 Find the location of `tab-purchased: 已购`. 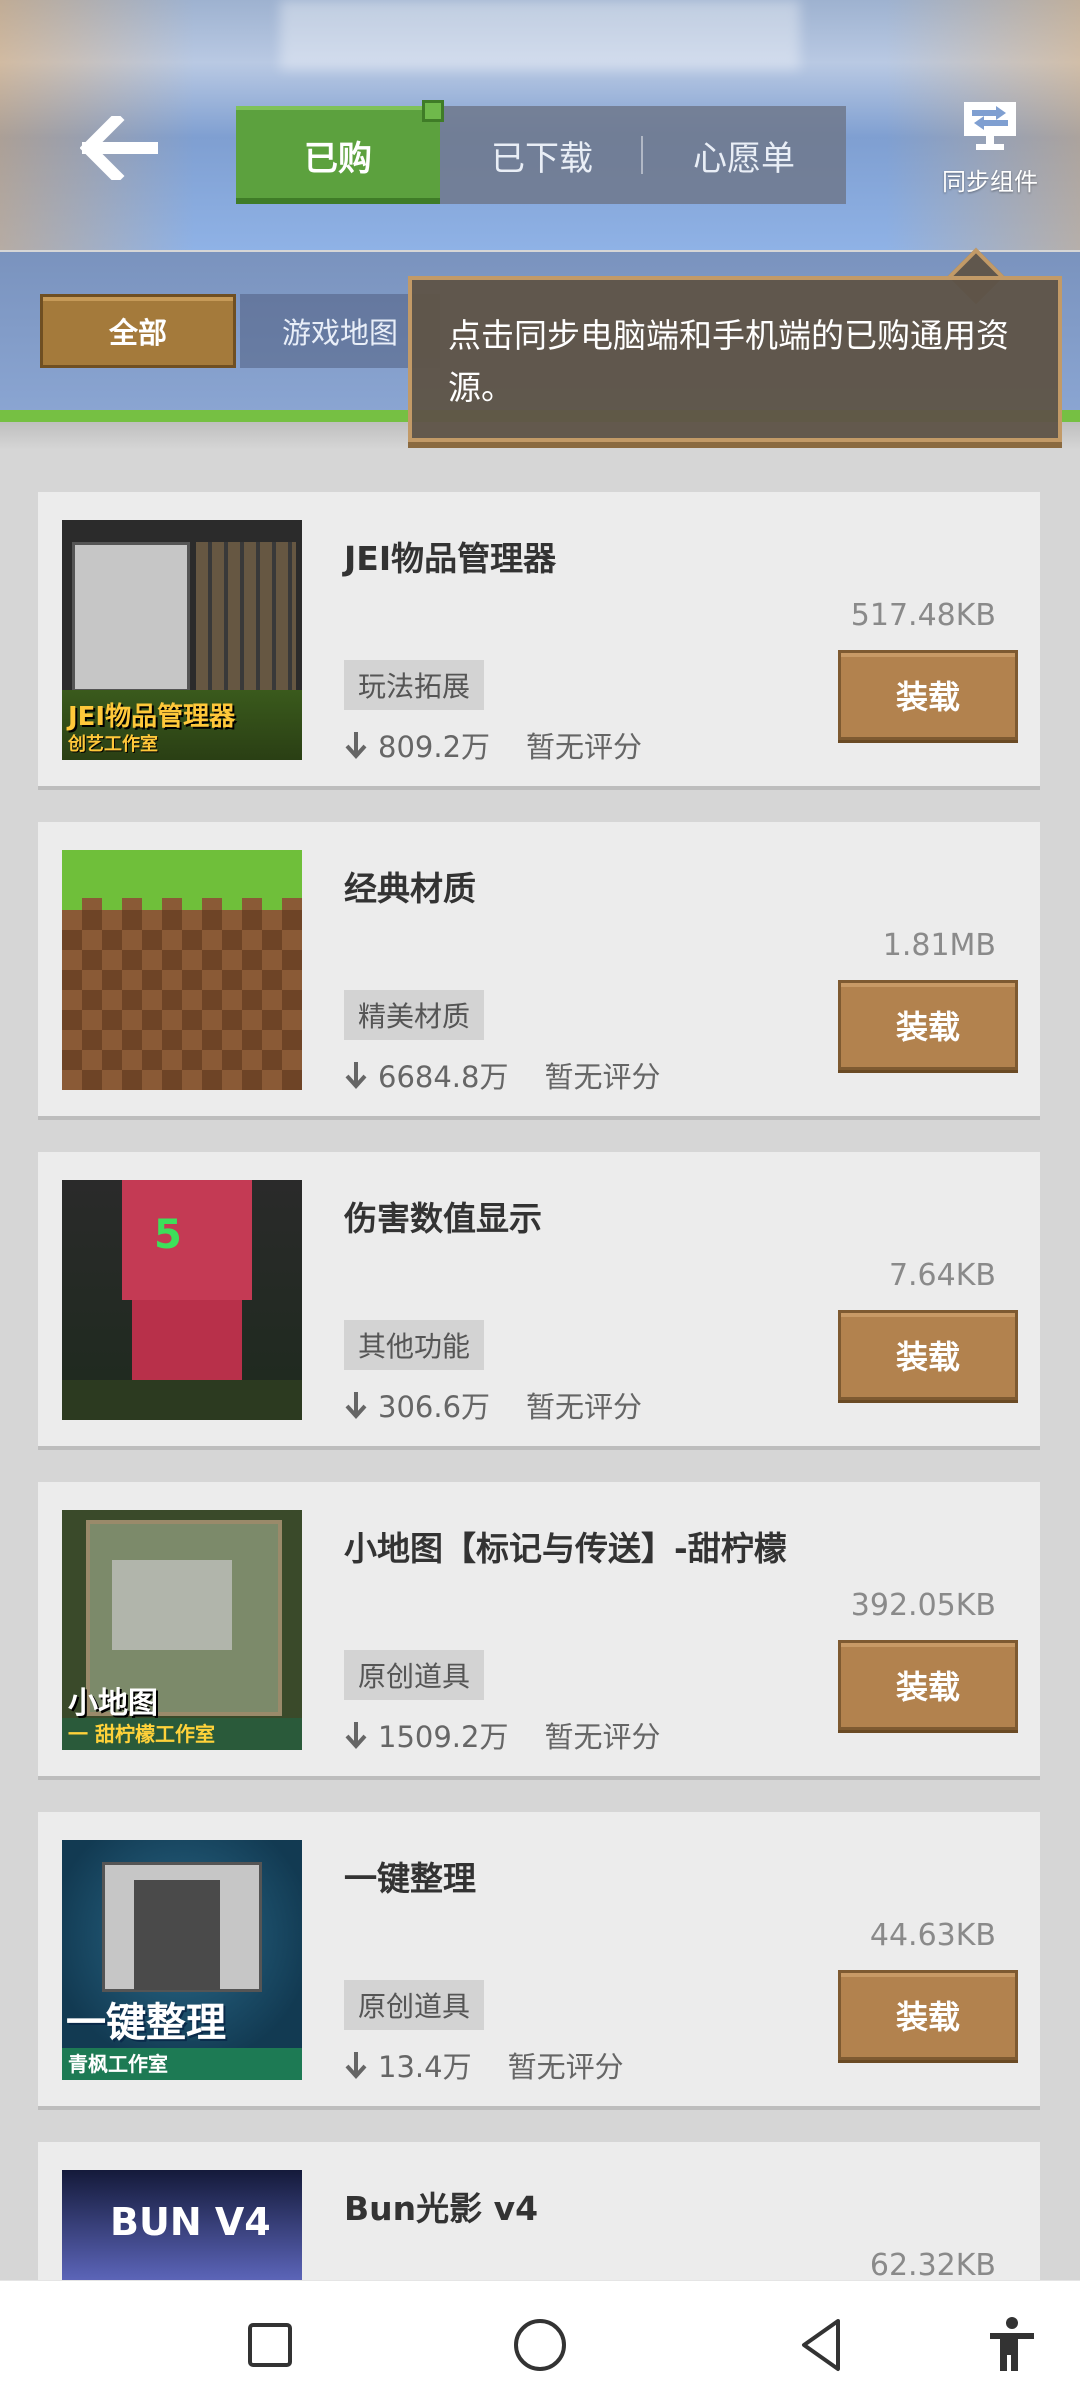

tab-purchased: 已购 is located at coordinates (338, 155).